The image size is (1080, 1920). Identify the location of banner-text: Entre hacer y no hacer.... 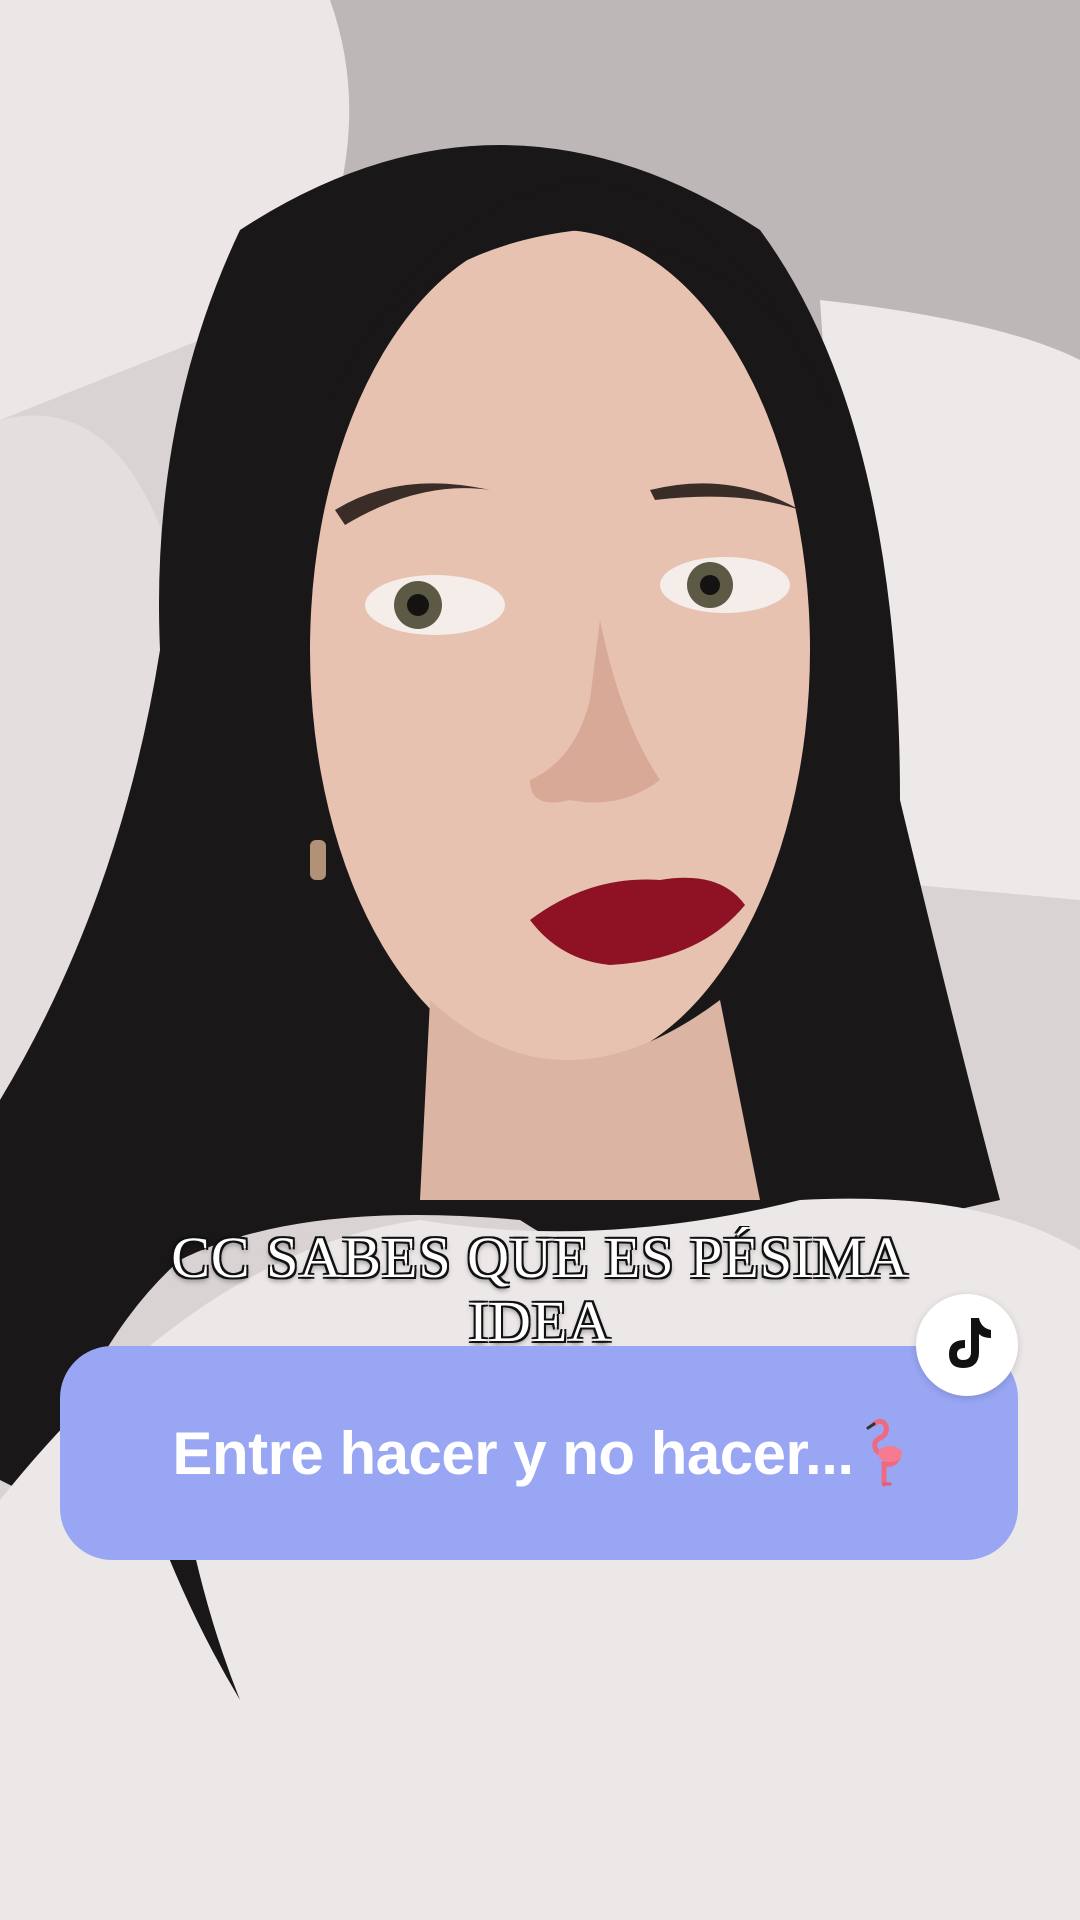
(513, 1453).